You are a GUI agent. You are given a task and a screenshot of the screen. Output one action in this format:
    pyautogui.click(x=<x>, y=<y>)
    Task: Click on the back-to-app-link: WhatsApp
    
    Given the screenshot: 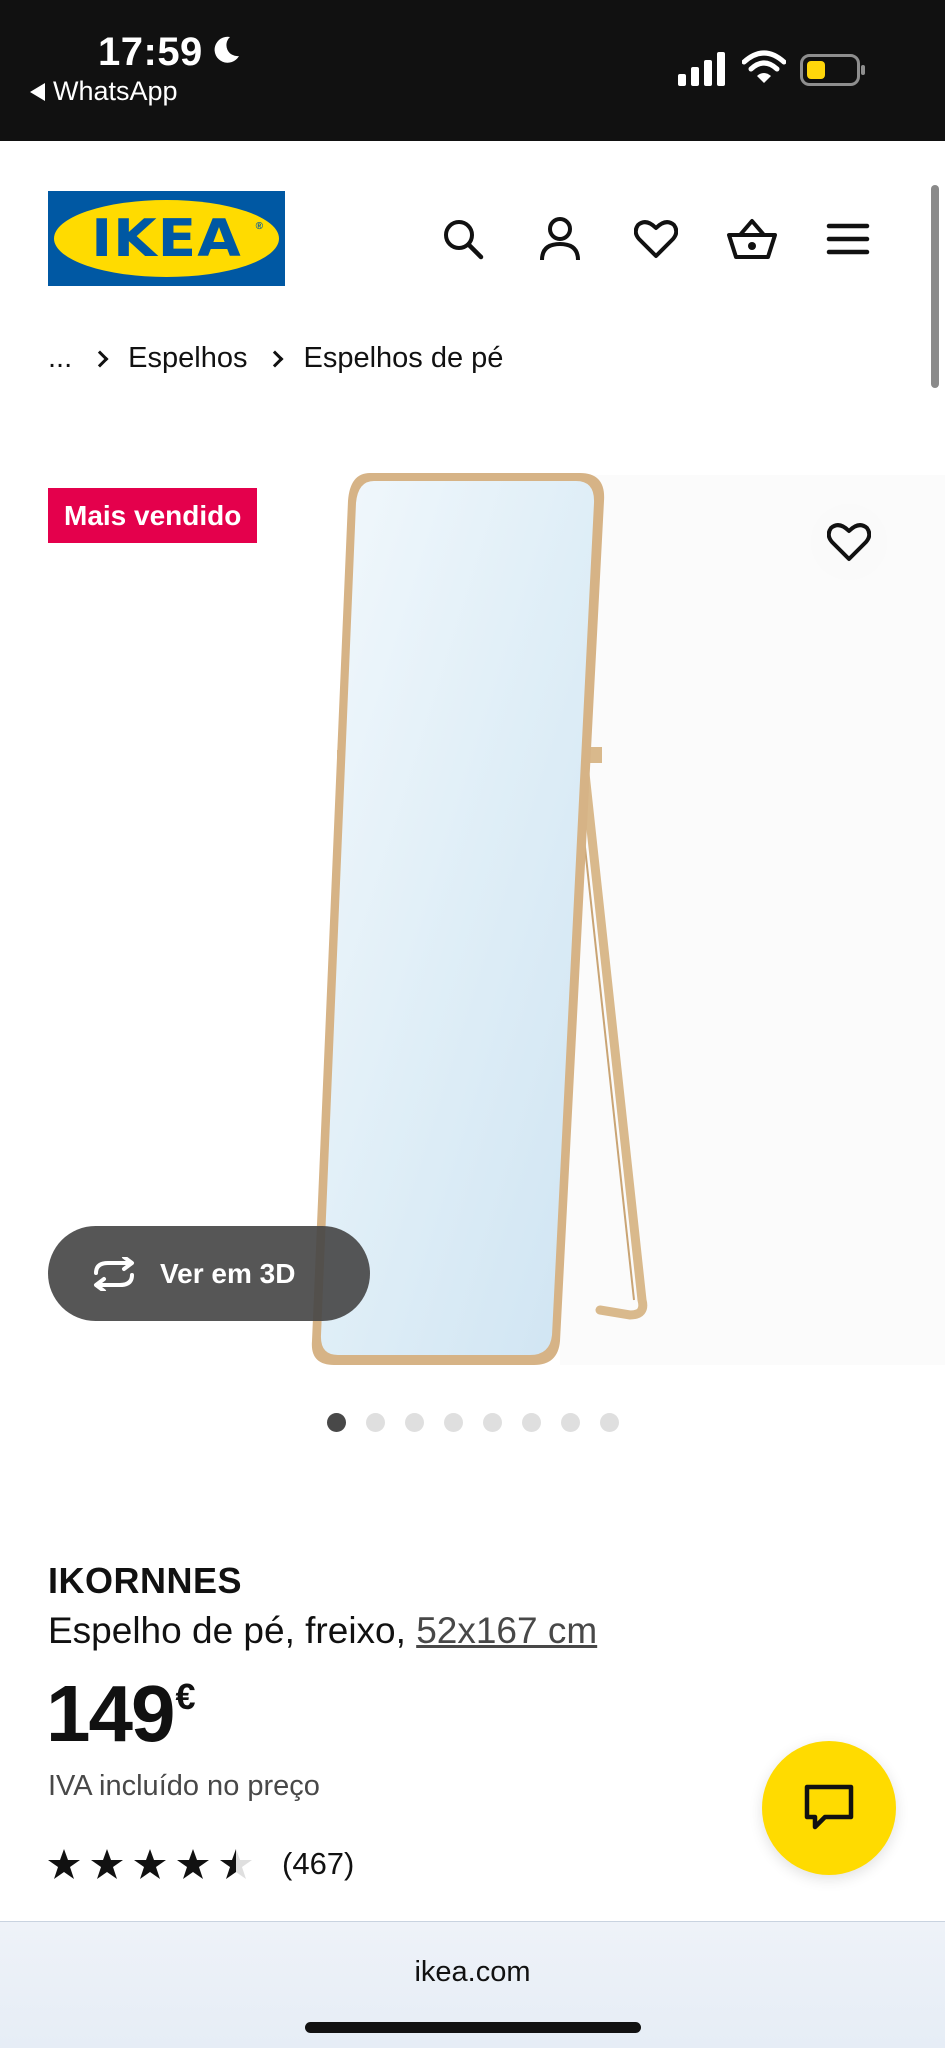 What is the action you would take?
    pyautogui.click(x=104, y=91)
    